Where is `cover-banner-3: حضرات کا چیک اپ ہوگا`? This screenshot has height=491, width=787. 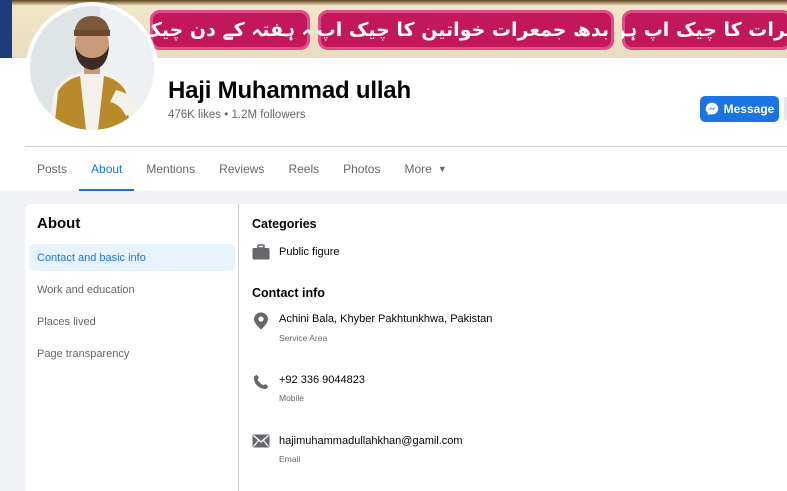 cover-banner-3: حضرات کا چیک اپ ہوگا is located at coordinates (704, 30).